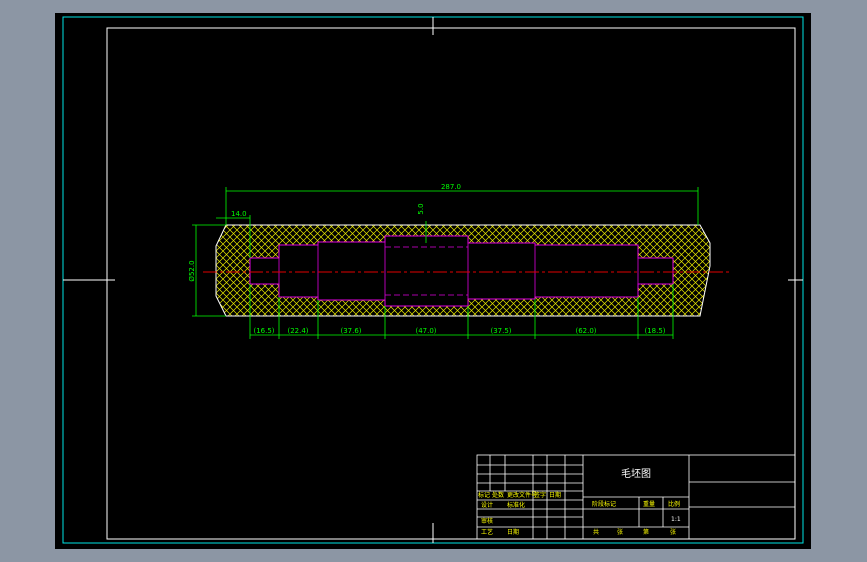 Image resolution: width=867 pixels, height=562 pixels. Describe the element at coordinates (522, 495) in the screenshot. I see `label-change-doc: 更改文件号` at that location.